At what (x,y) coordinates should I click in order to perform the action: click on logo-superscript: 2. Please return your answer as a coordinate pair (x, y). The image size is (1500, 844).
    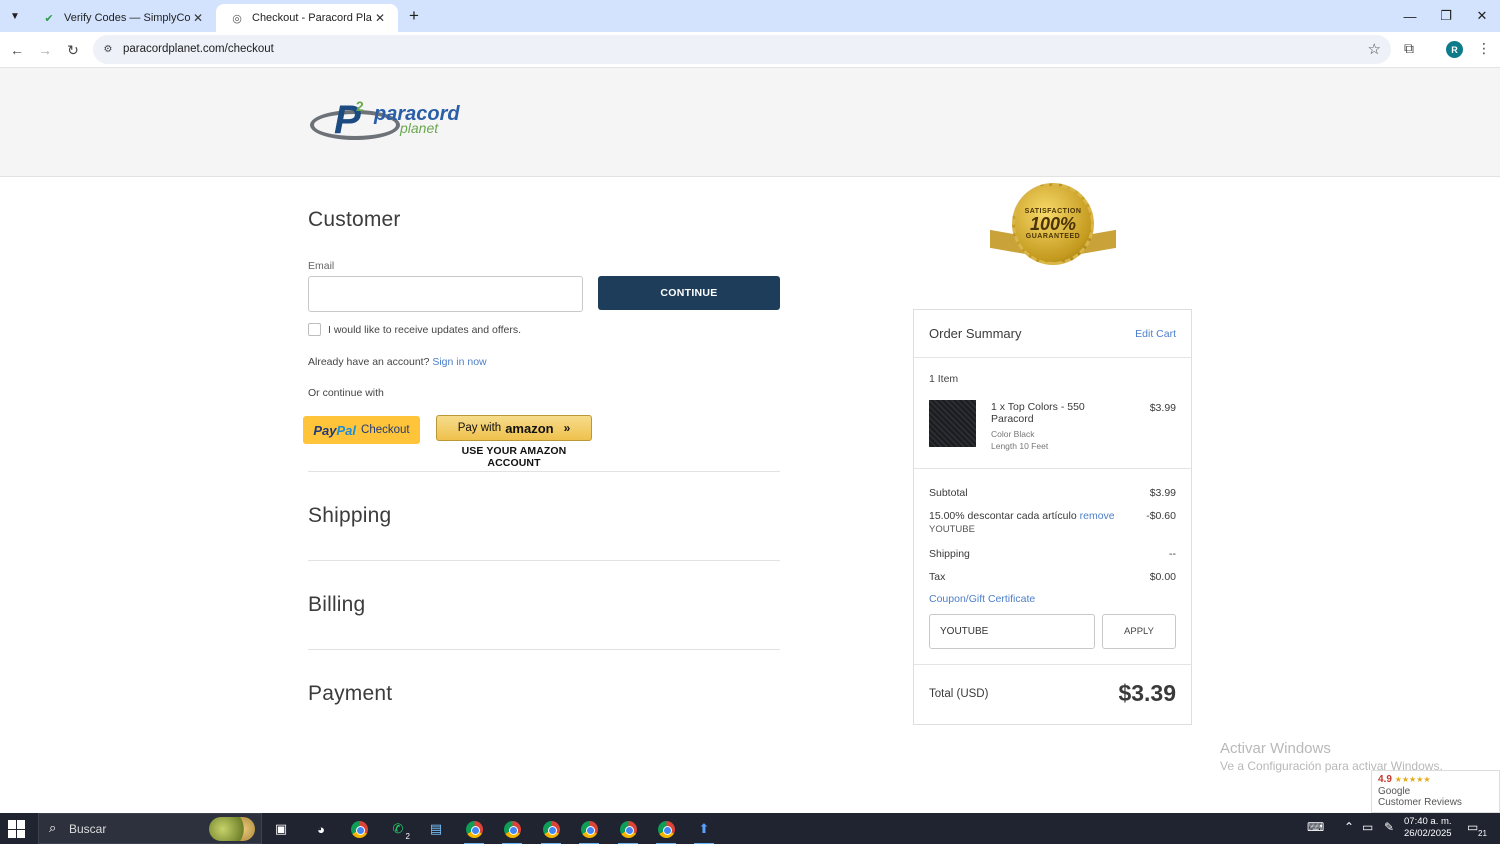
    Looking at the image, I should click on (360, 106).